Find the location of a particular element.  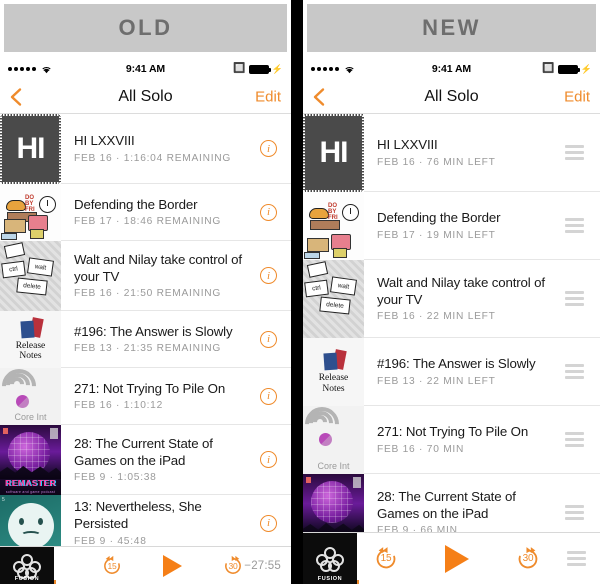

caption-old: OLD is located at coordinates (145, 28).